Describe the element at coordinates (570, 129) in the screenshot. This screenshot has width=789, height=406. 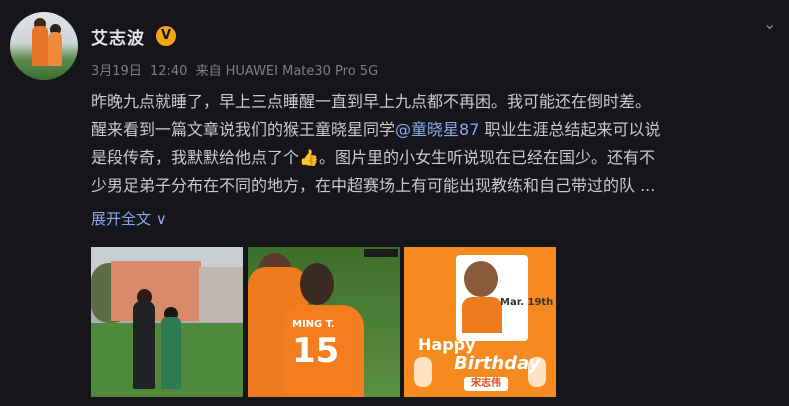
I see `content-text: 职业生涯总结起来可以说` at that location.